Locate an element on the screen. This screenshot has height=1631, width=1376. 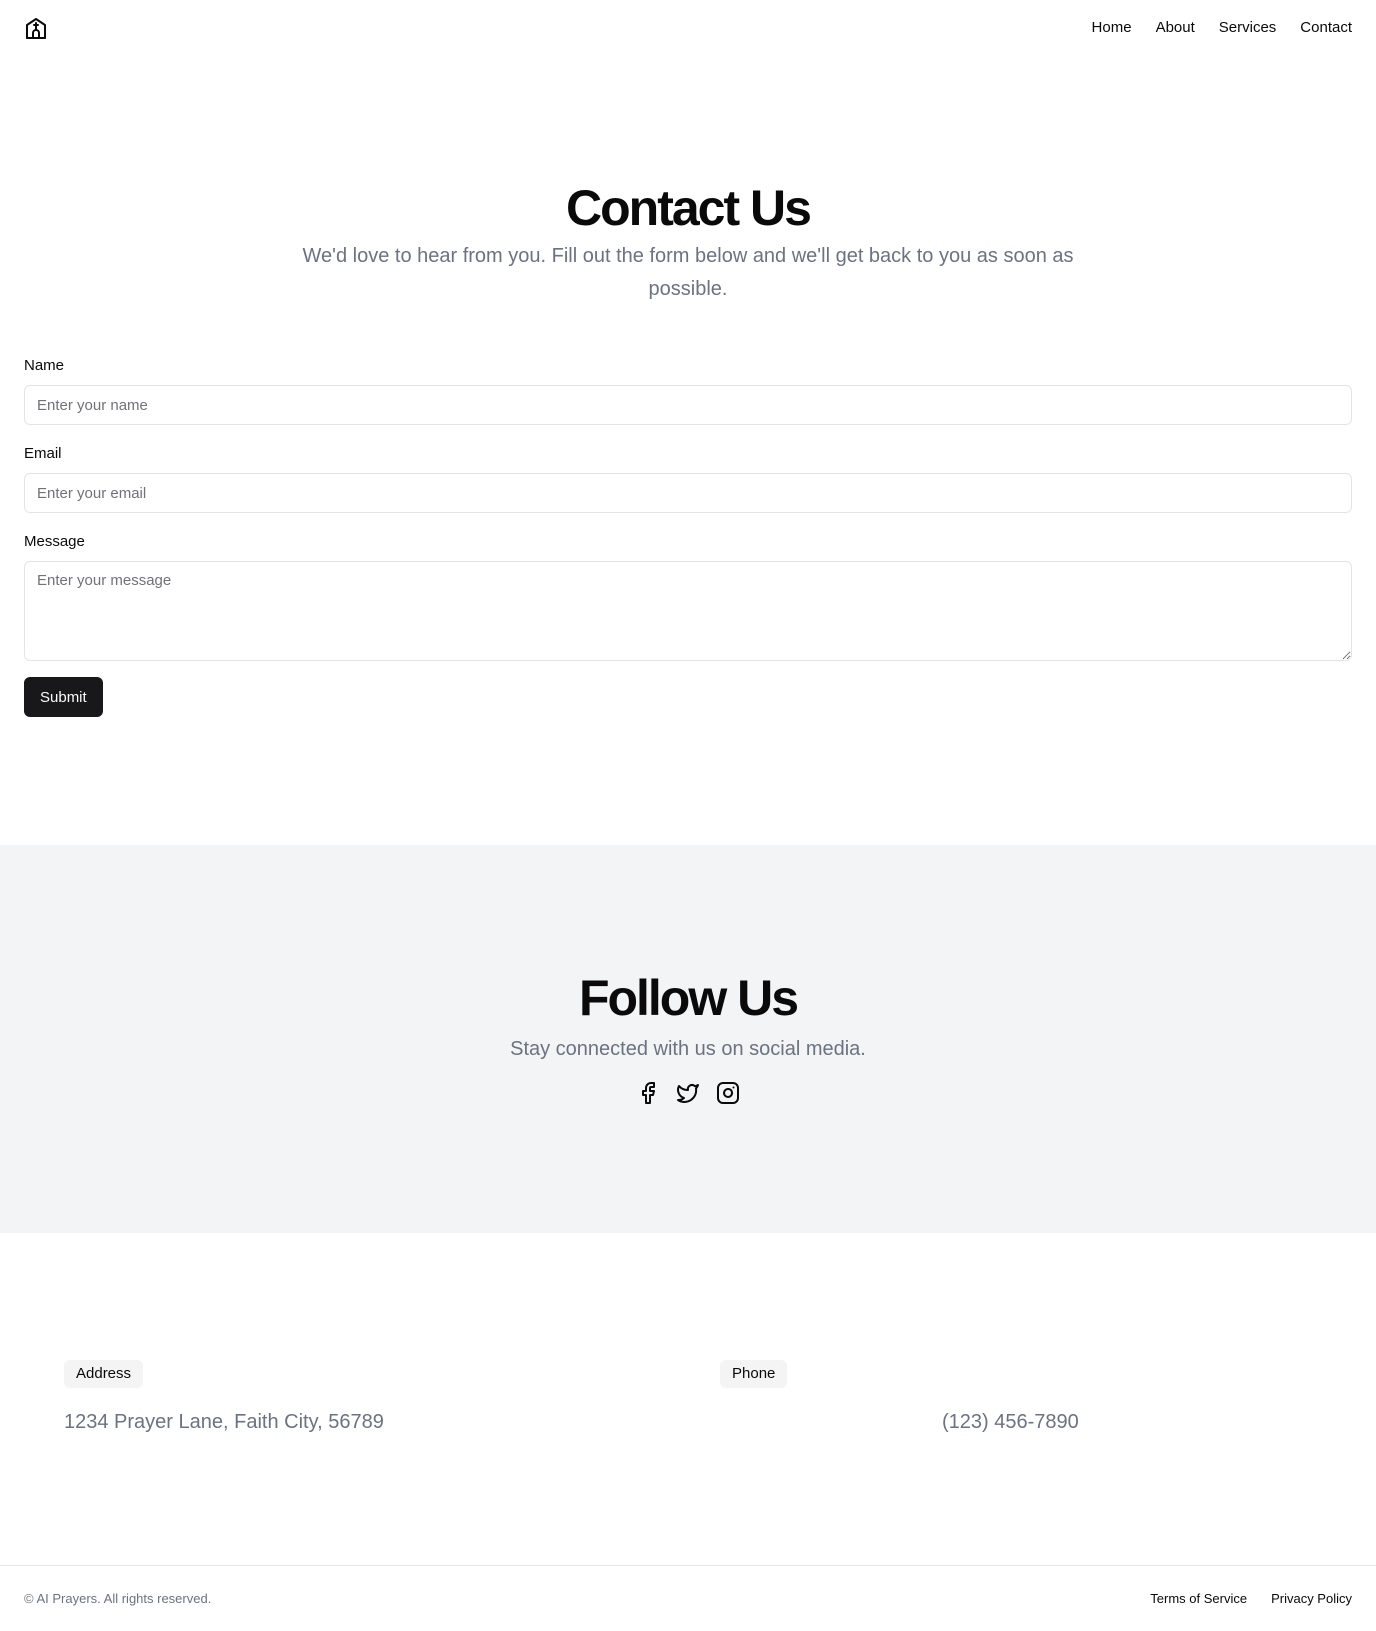
follow-subtitle: Stay connected with us on social media. is located at coordinates (688, 1049).